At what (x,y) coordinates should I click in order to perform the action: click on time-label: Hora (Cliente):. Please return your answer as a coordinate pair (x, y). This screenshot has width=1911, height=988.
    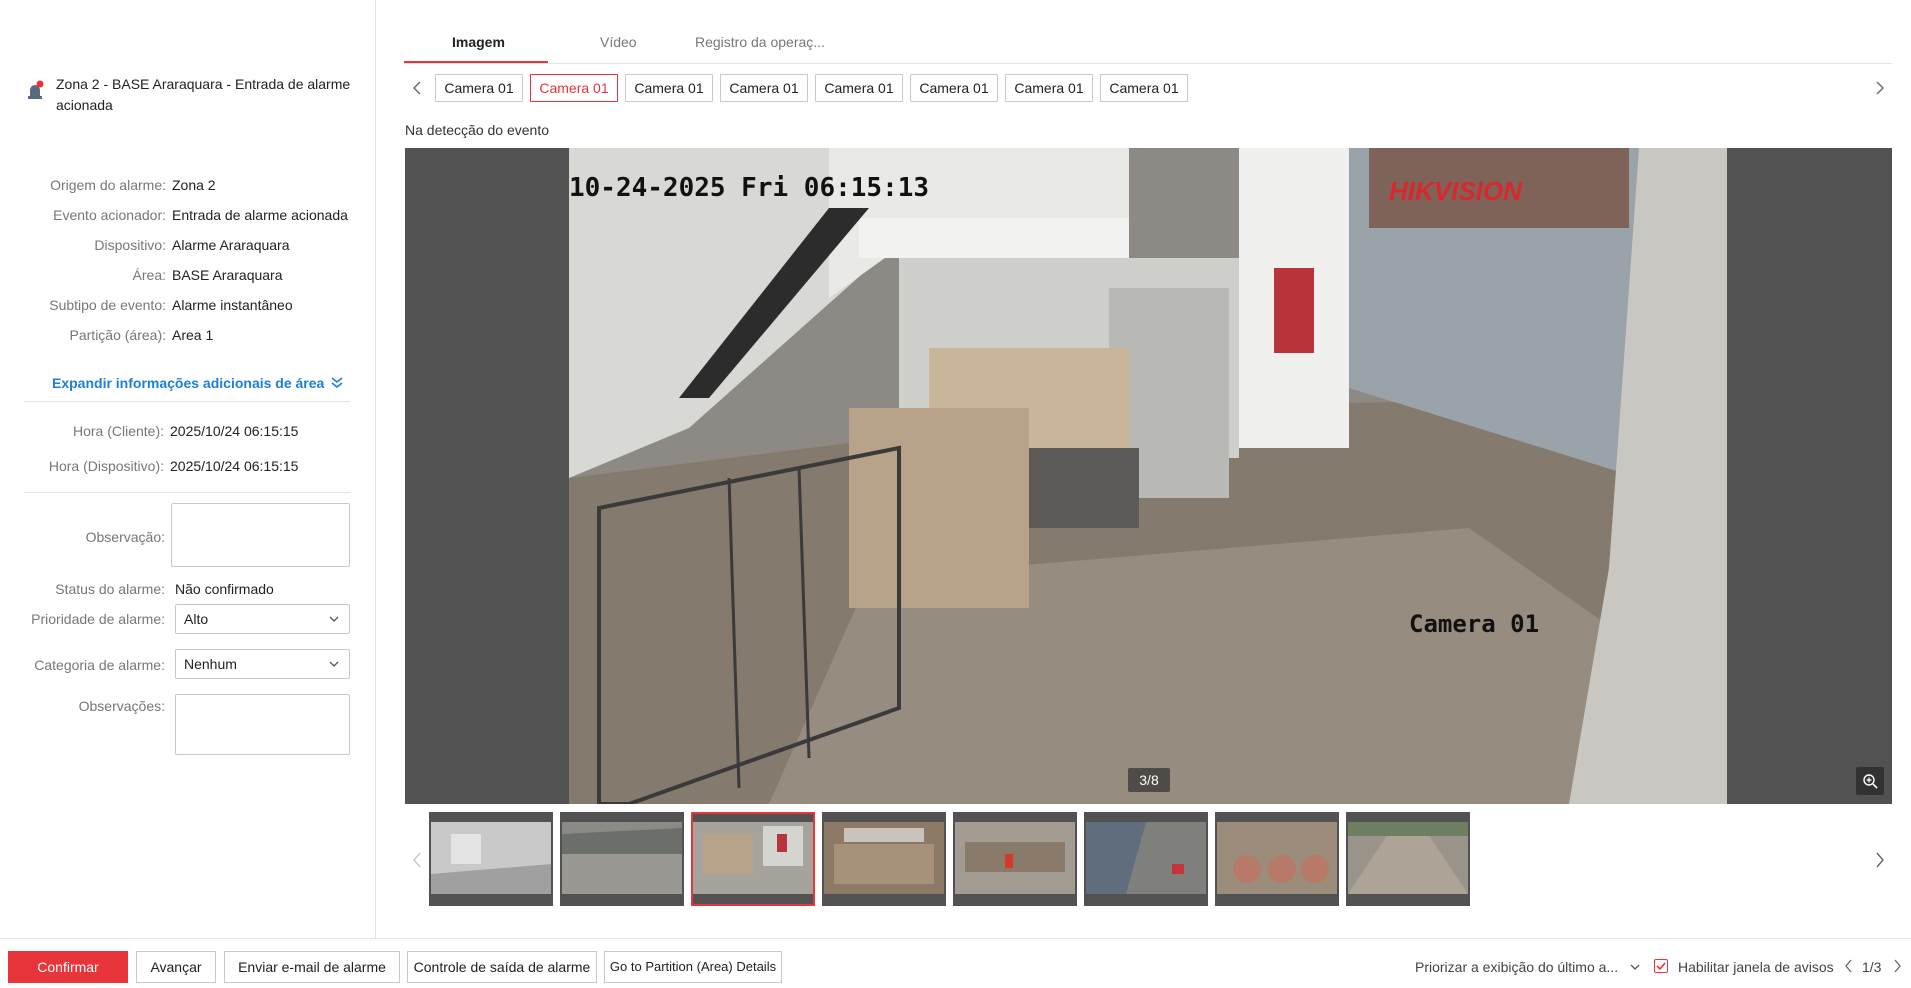
    Looking at the image, I should click on (118, 431).